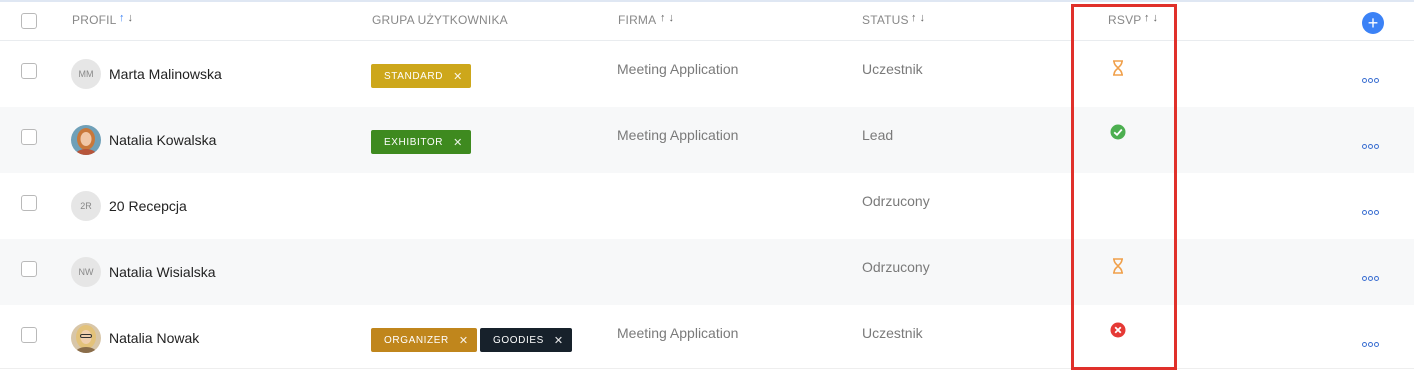 Image resolution: width=1414 pixels, height=374 pixels. I want to click on avatar: NW, so click(86, 272).